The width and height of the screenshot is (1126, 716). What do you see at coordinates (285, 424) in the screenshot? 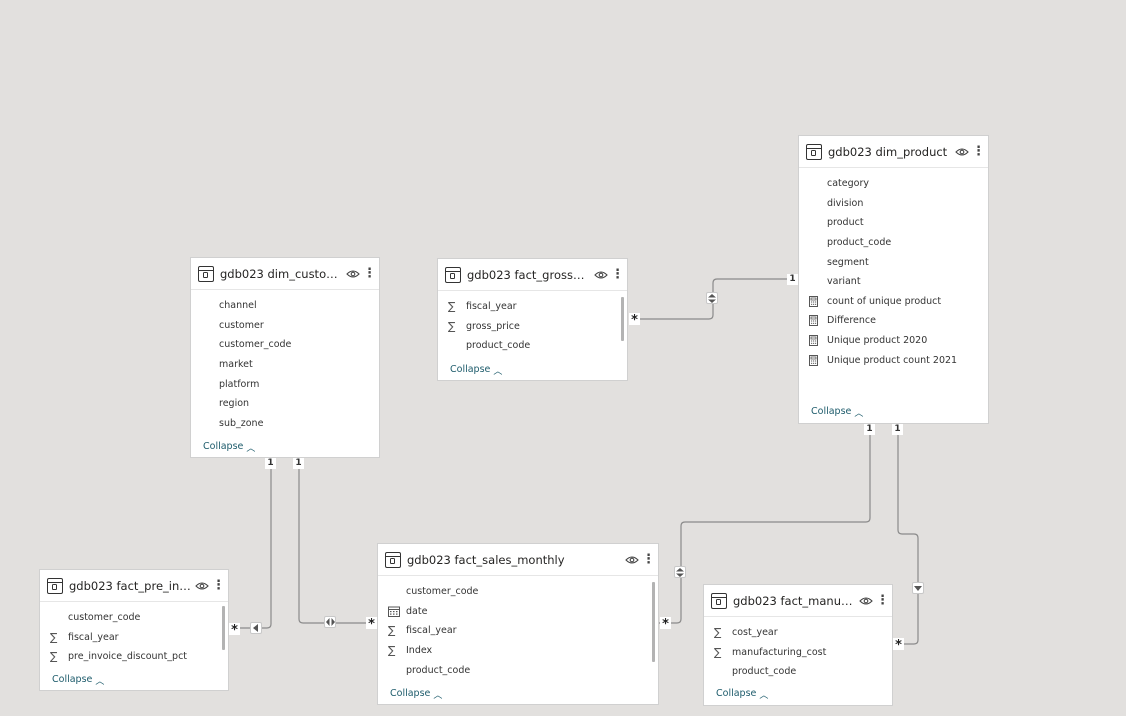
I see `field-row: sub_zone` at bounding box center [285, 424].